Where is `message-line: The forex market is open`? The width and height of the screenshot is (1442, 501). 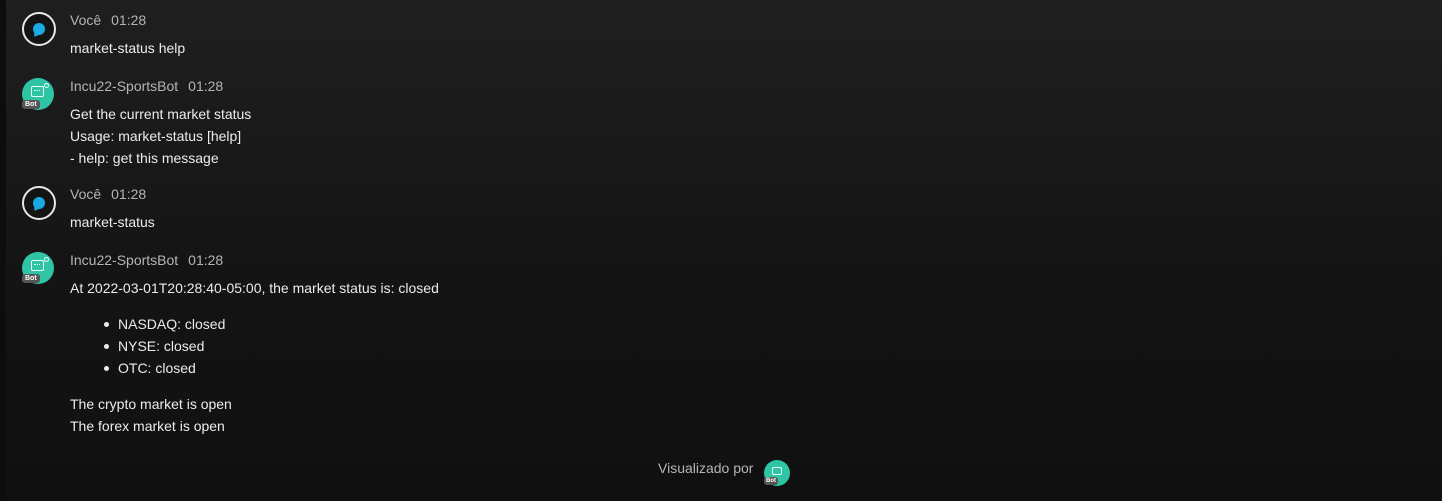
message-line: The forex market is open is located at coordinates (147, 426).